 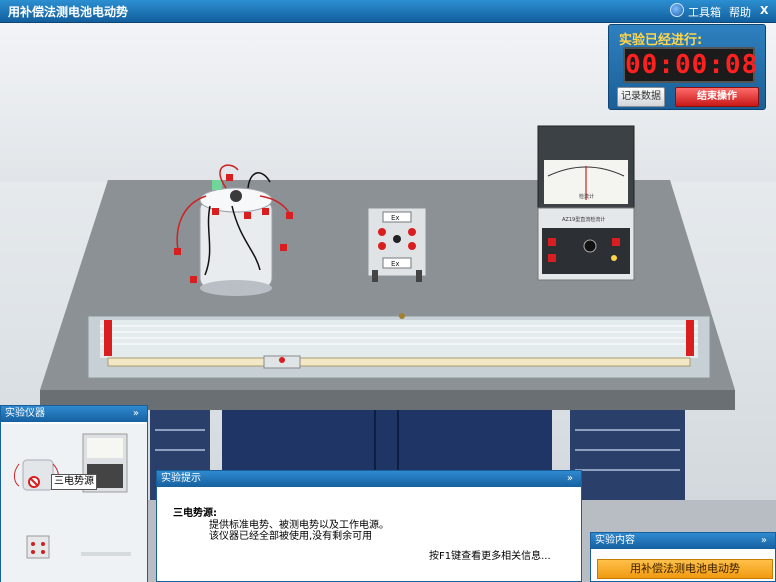 What do you see at coordinates (399, 346) in the screenshot?
I see `slide-wire-bridge` at bounding box center [399, 346].